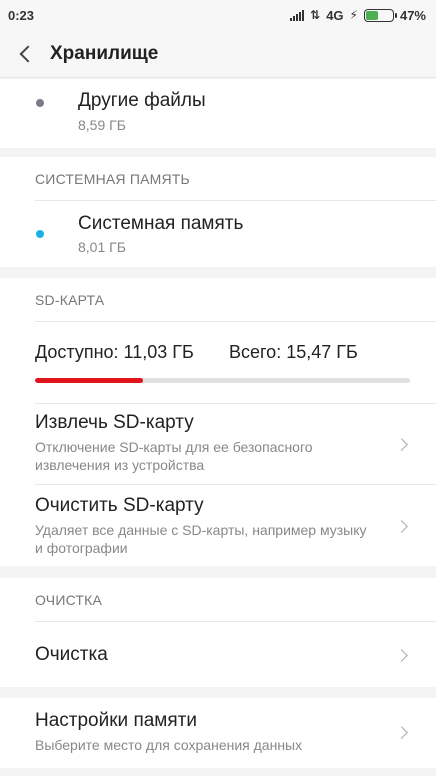 The height and width of the screenshot is (776, 436). Describe the element at coordinates (116, 720) in the screenshot. I see `memory-settings-title: Настройки памяти` at that location.